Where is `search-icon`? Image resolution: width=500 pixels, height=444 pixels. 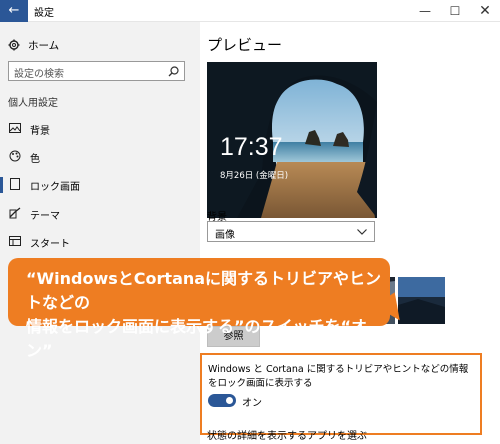
search-icon is located at coordinates (173, 71).